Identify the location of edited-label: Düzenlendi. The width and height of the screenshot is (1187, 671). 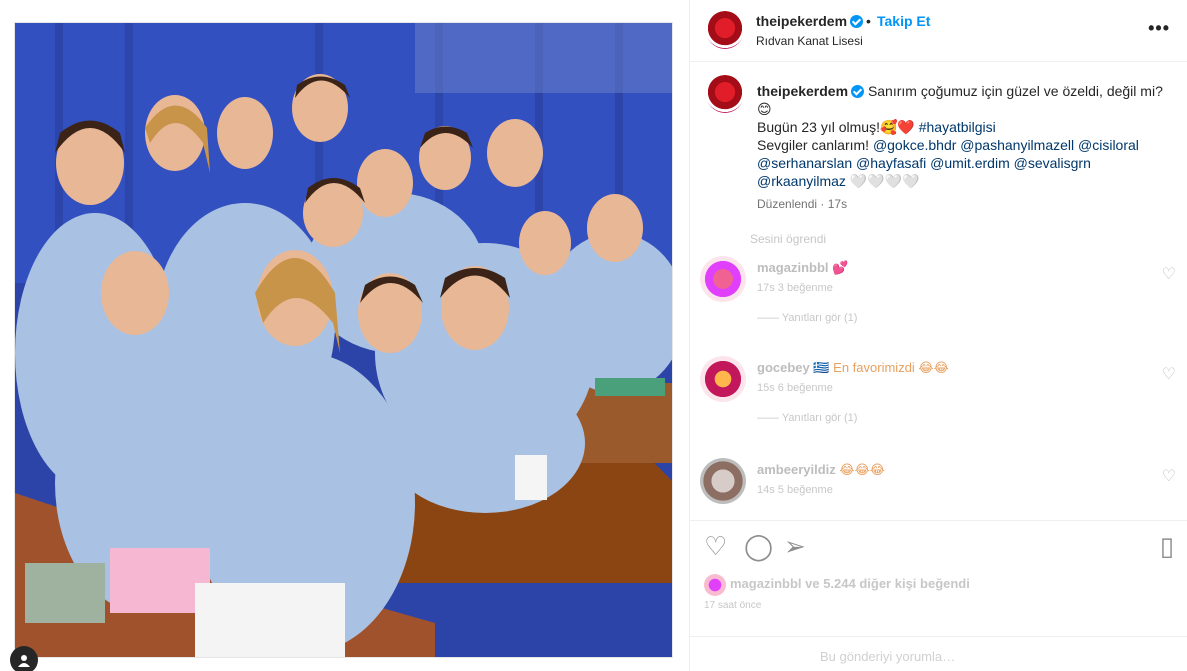
(787, 204).